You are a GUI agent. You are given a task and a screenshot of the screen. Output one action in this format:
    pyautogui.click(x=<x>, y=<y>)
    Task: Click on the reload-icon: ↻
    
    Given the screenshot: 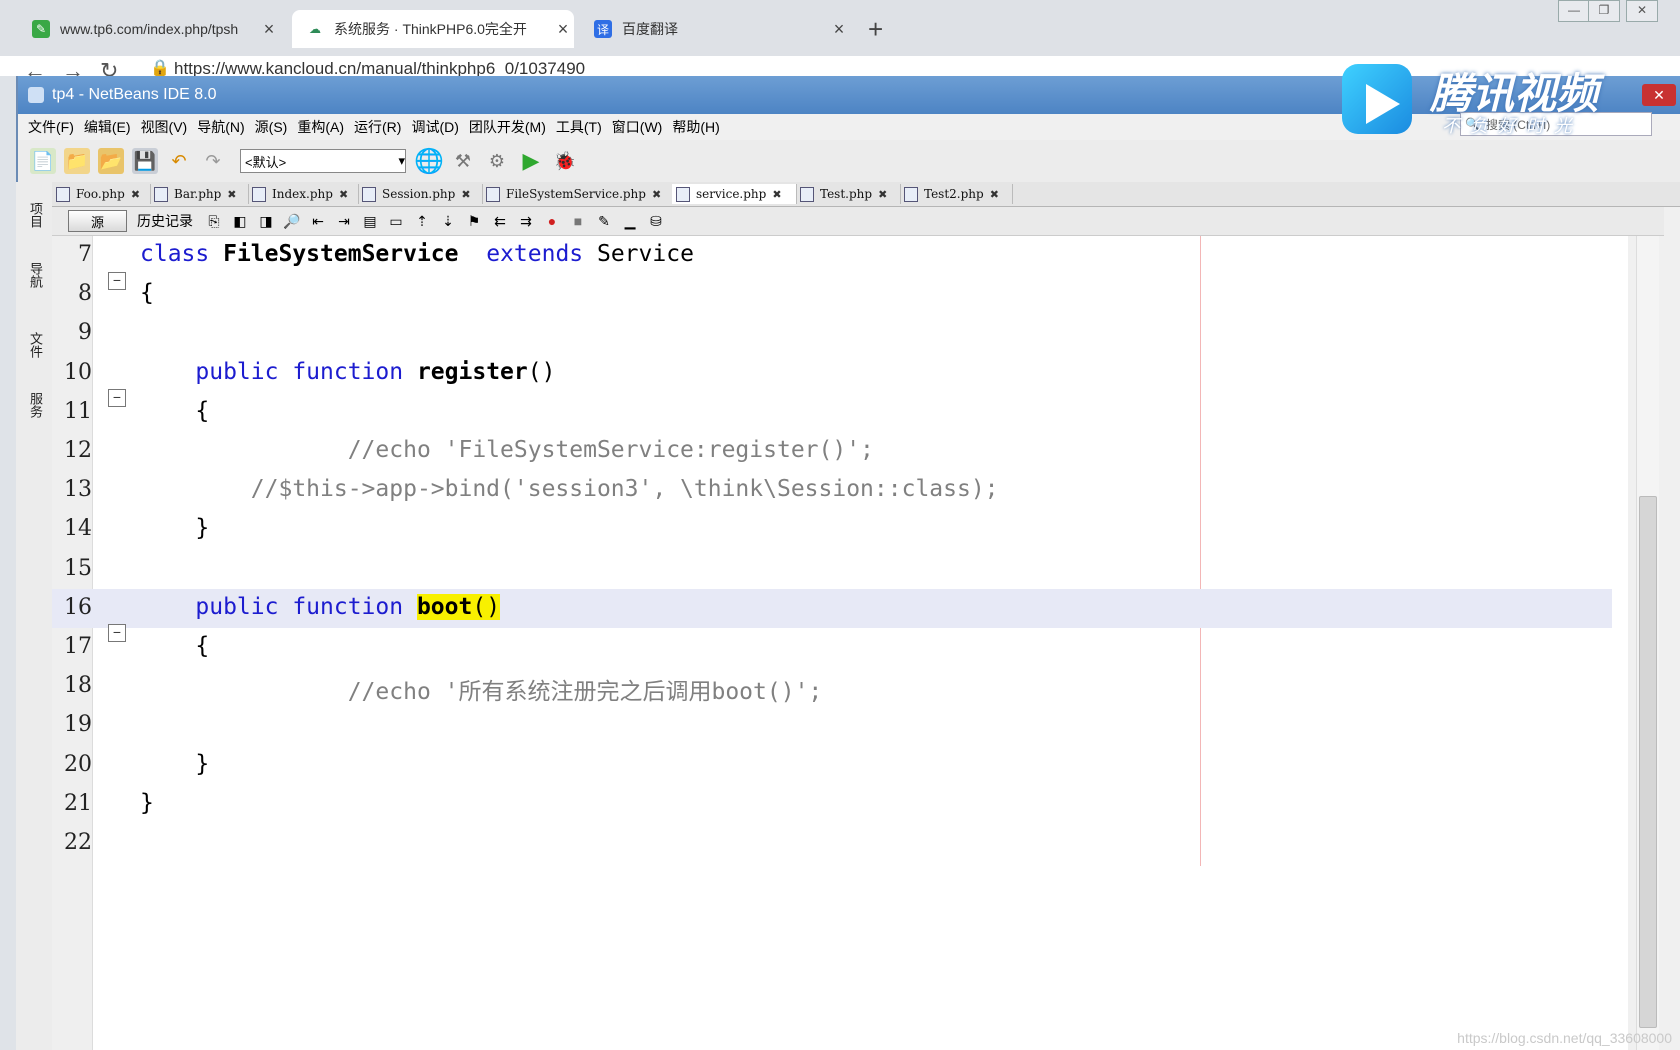 What is the action you would take?
    pyautogui.click(x=109, y=67)
    